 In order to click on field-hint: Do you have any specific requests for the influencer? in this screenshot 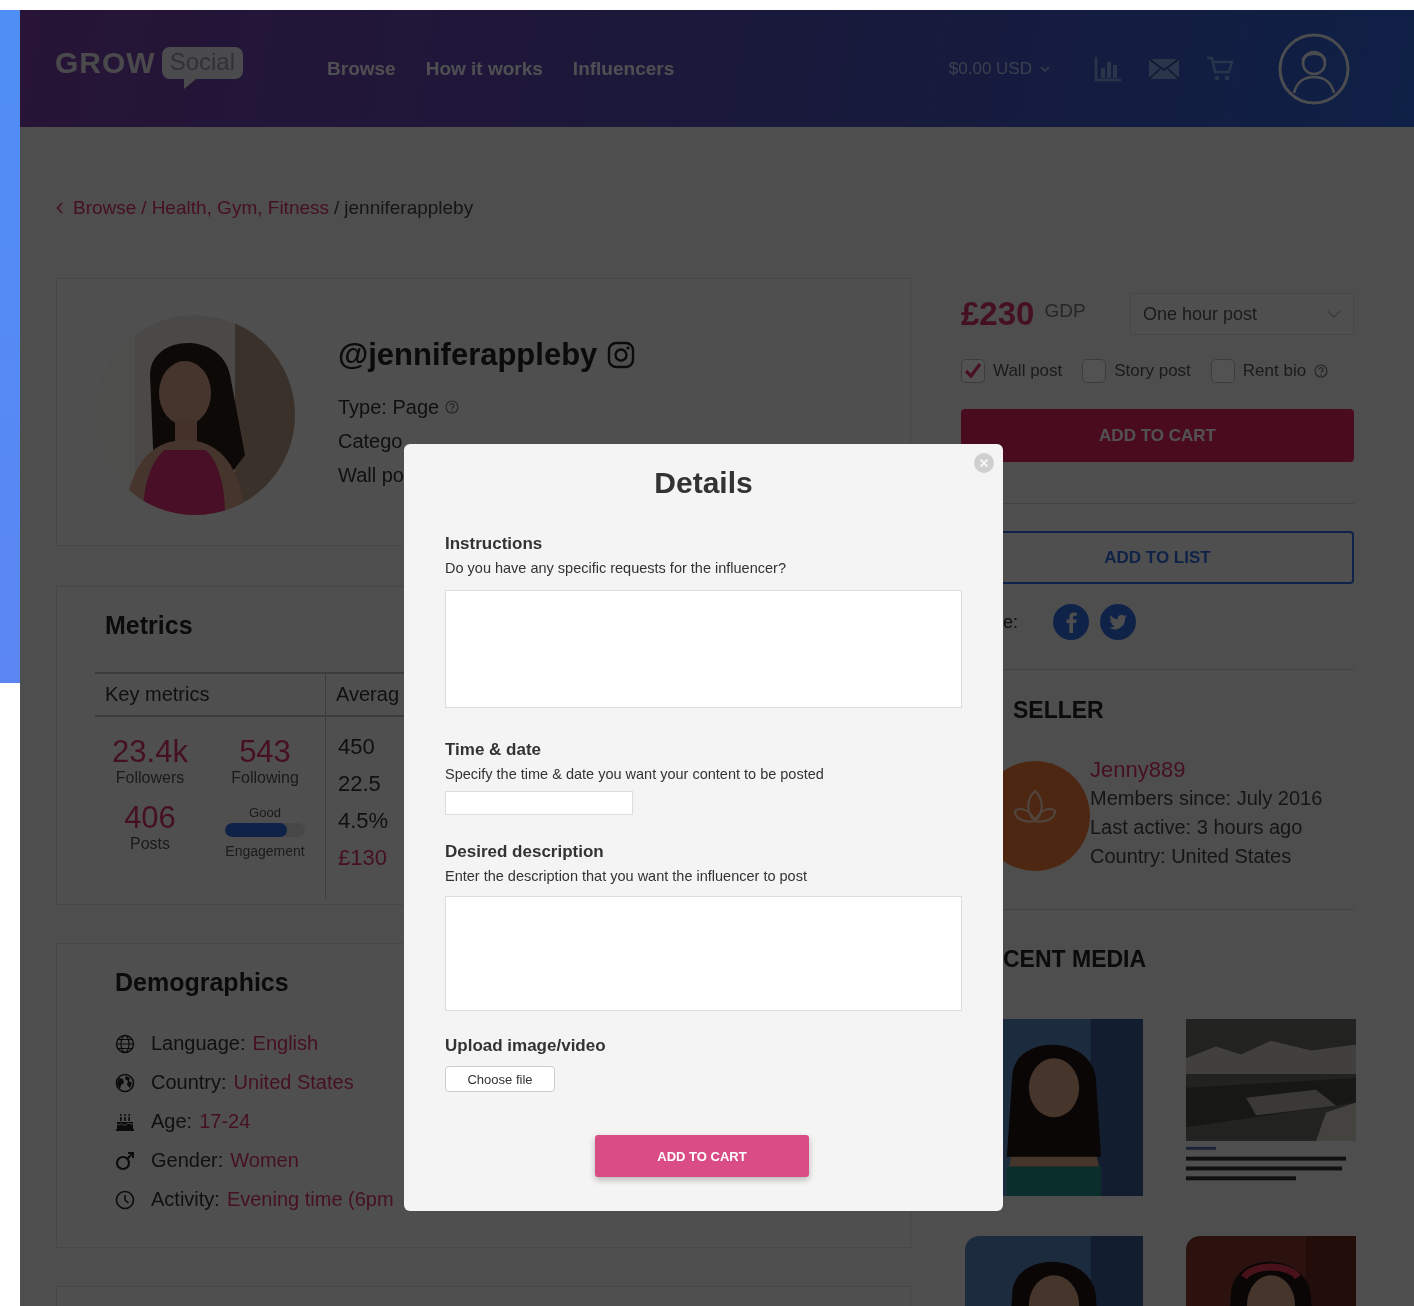, I will do `click(615, 568)`.